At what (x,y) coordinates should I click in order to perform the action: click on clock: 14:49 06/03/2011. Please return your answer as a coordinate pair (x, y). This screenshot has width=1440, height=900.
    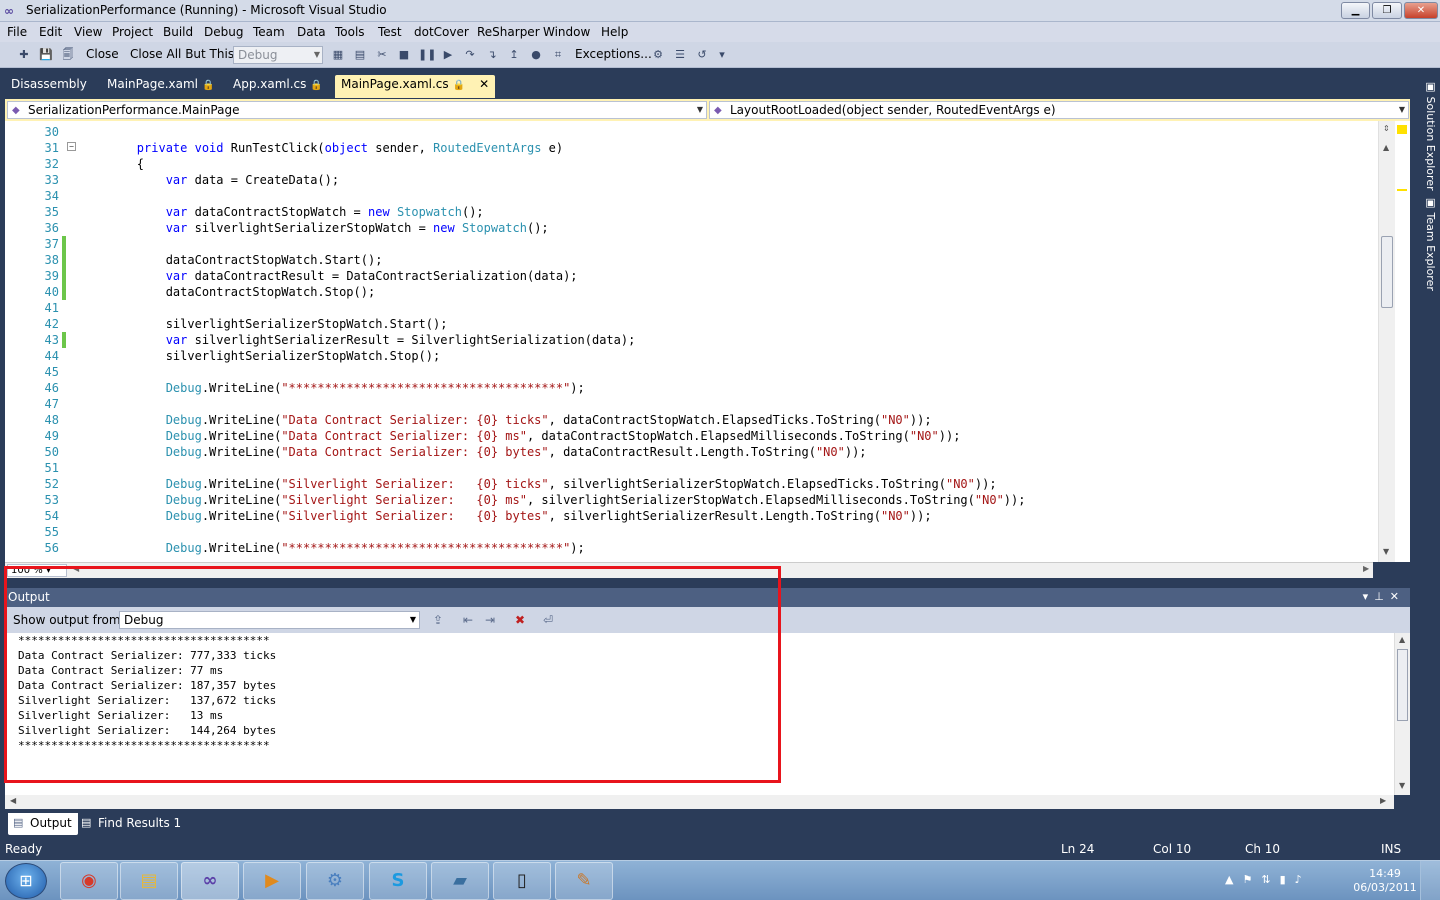
    Looking at the image, I should click on (1385, 881).